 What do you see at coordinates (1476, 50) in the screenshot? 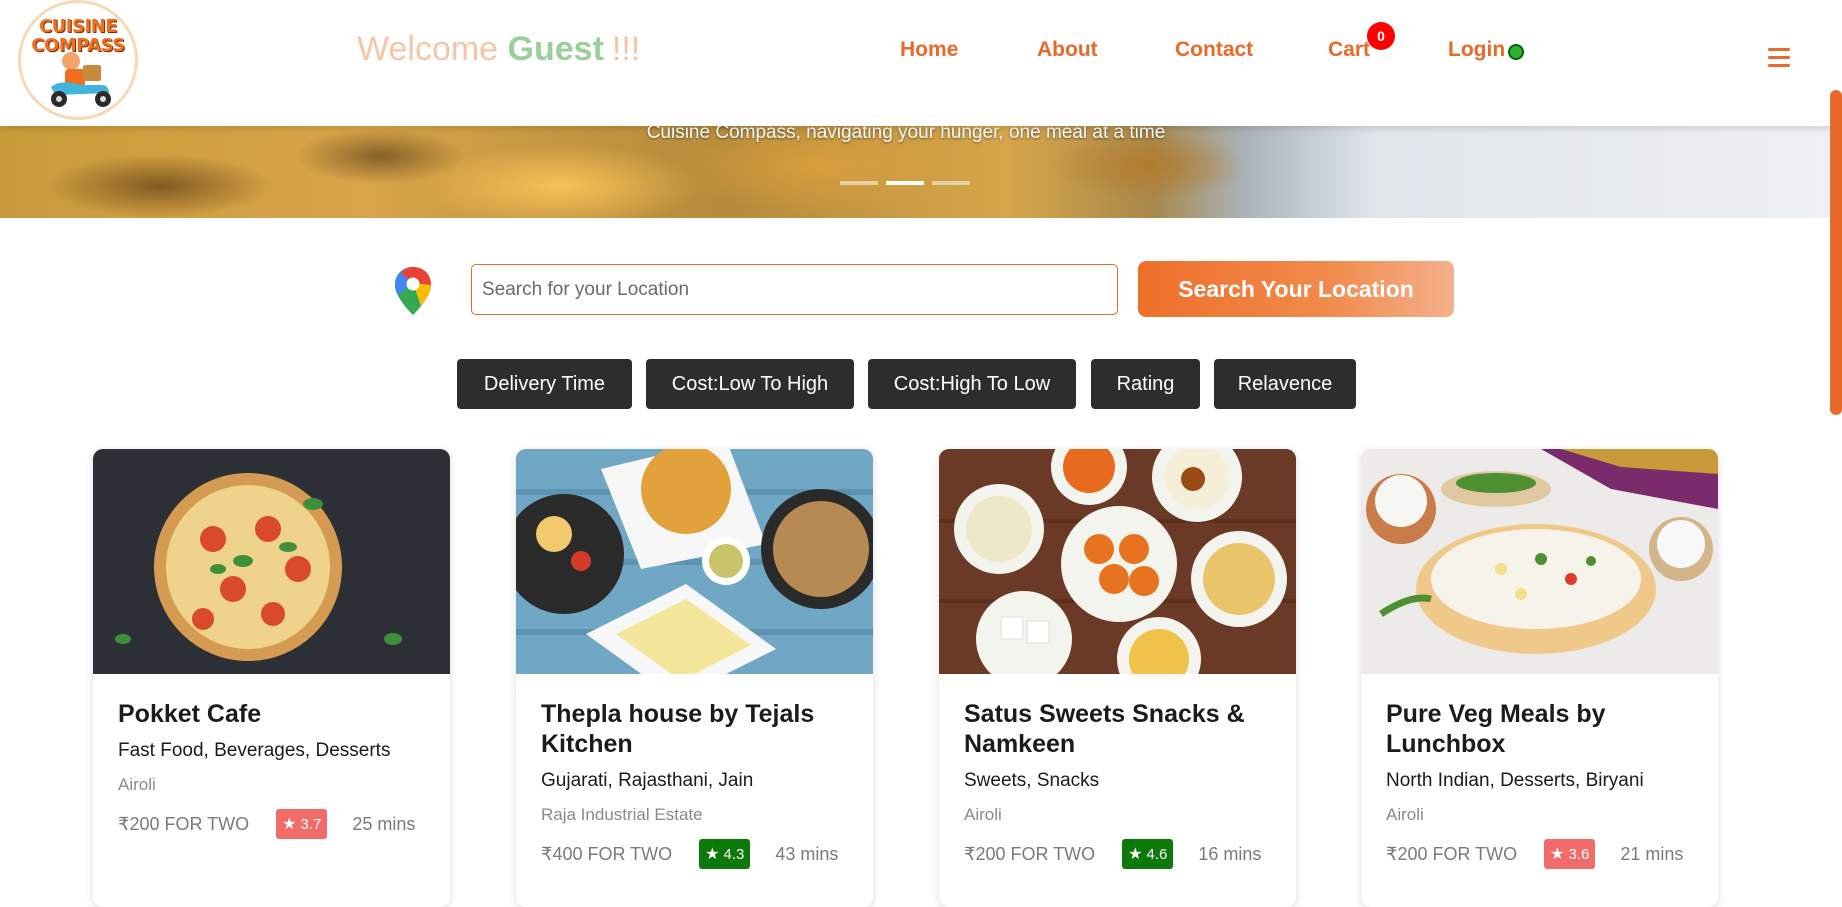
I see `nav-login-link: Login` at bounding box center [1476, 50].